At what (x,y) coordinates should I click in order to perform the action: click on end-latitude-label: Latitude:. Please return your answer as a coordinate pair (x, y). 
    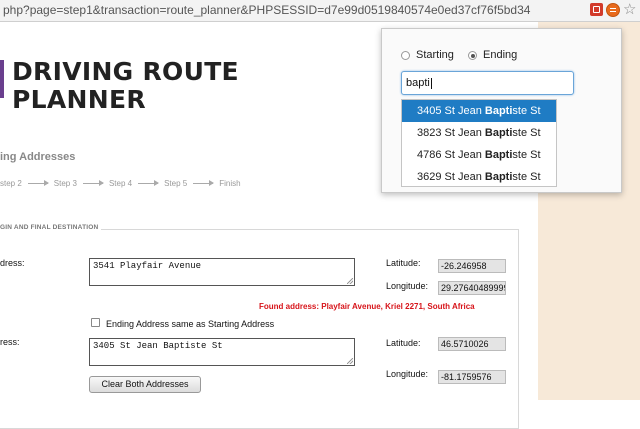
    Looking at the image, I should click on (403, 343).